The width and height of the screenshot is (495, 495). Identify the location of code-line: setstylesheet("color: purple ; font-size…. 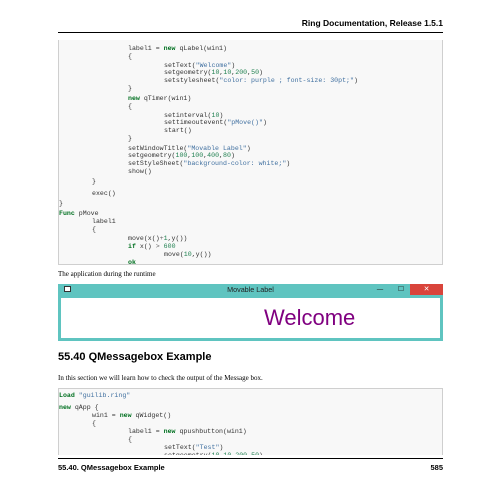
(261, 81).